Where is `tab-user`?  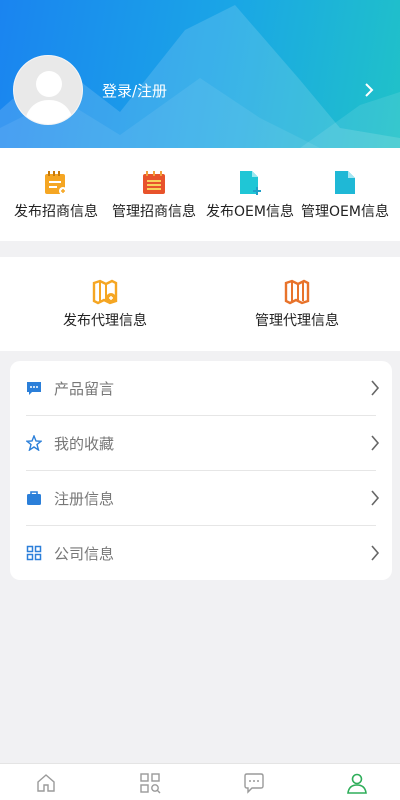 tab-user is located at coordinates (357, 783).